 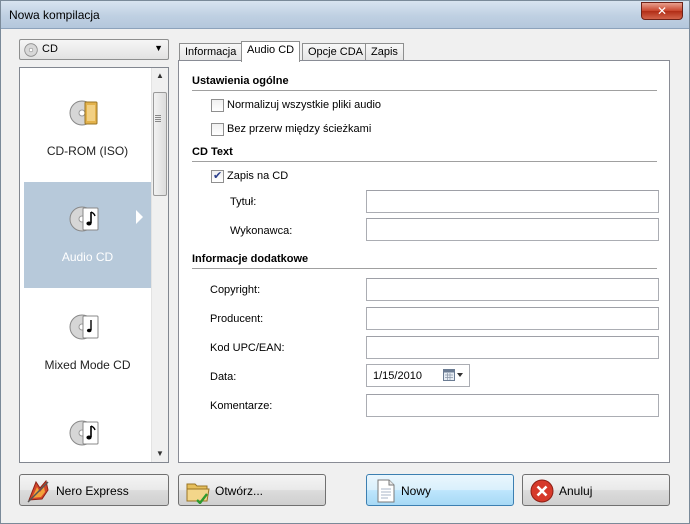 What do you see at coordinates (50, 49) in the screenshot?
I see `media-type-value: CD` at bounding box center [50, 49].